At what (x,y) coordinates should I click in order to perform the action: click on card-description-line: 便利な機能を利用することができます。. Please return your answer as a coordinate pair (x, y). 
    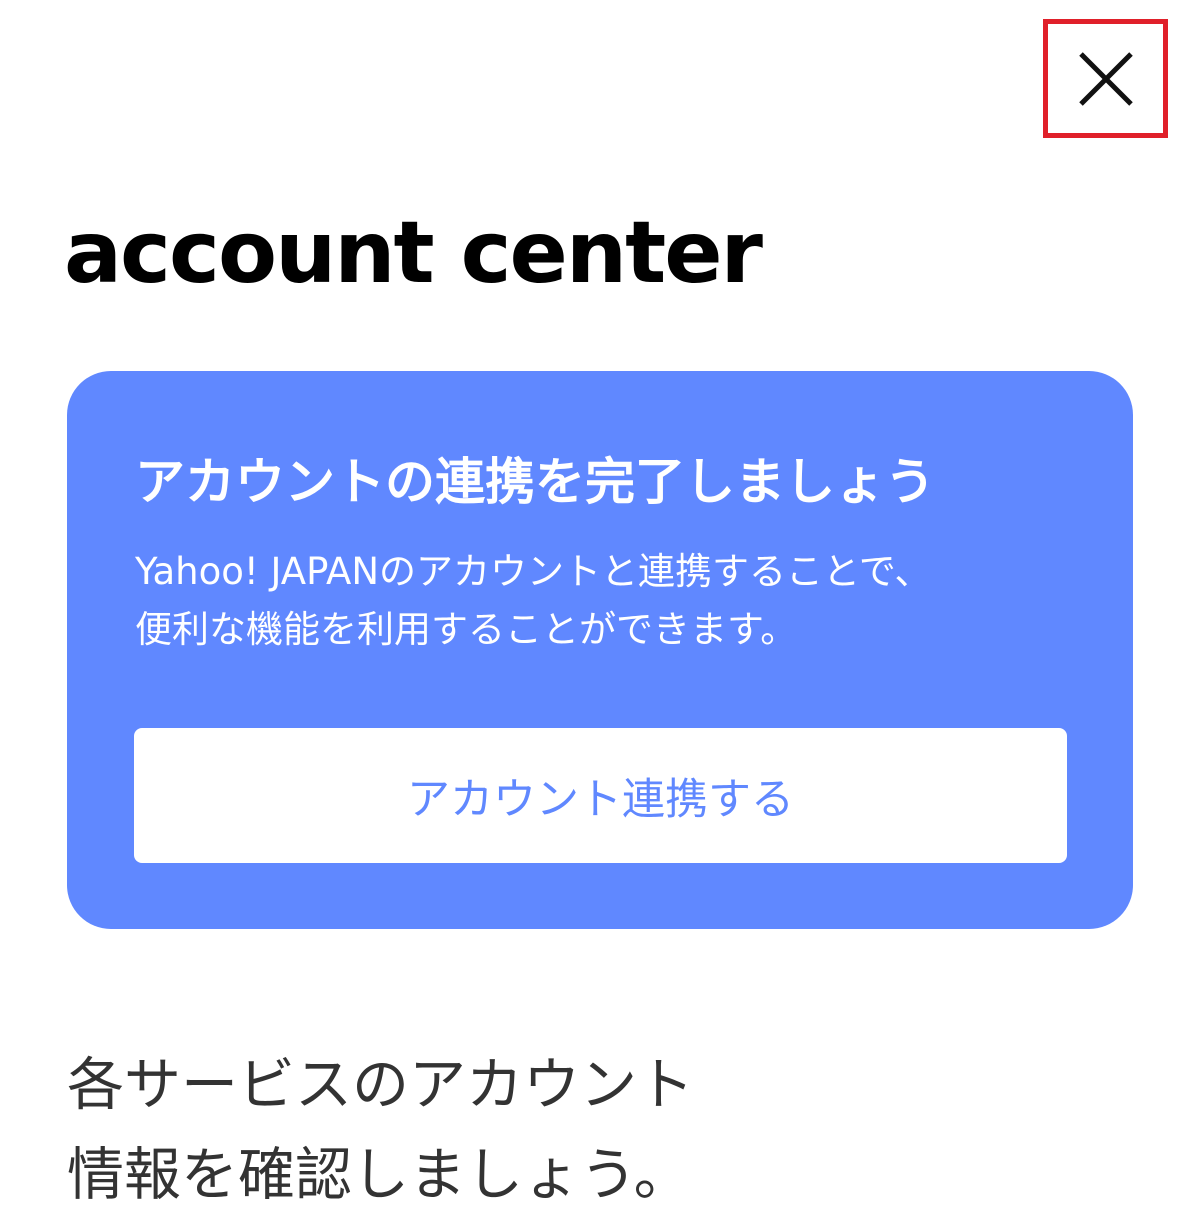
    Looking at the image, I should click on (466, 629).